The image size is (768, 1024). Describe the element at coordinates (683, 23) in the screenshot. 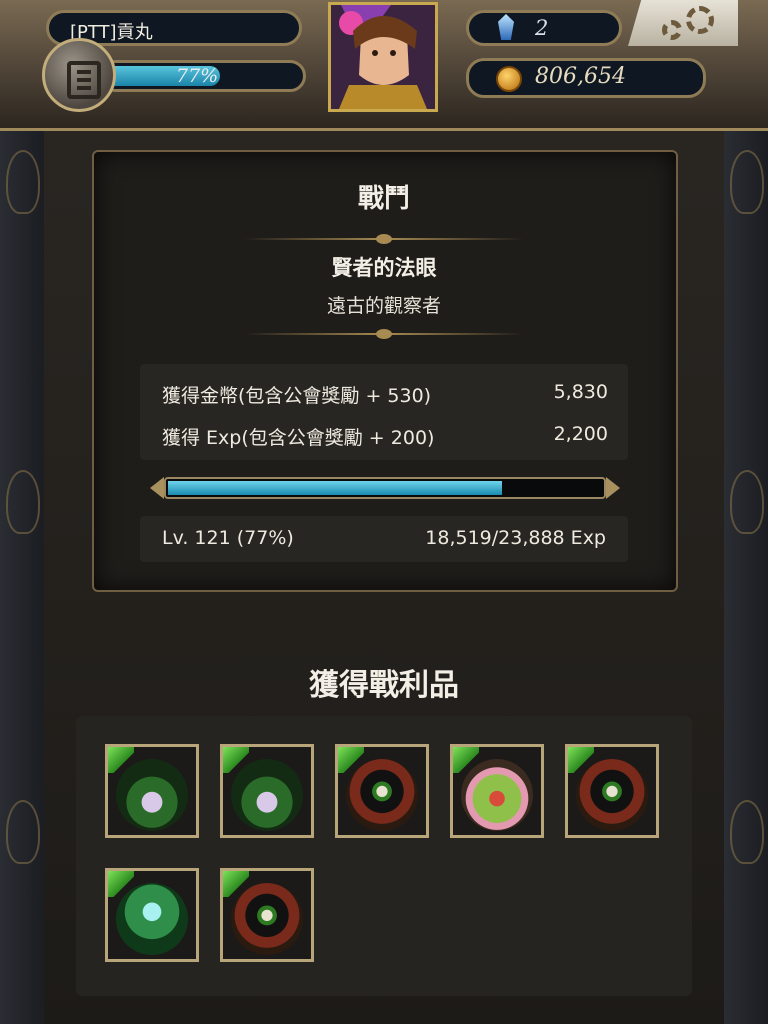

I see `settings-button` at that location.